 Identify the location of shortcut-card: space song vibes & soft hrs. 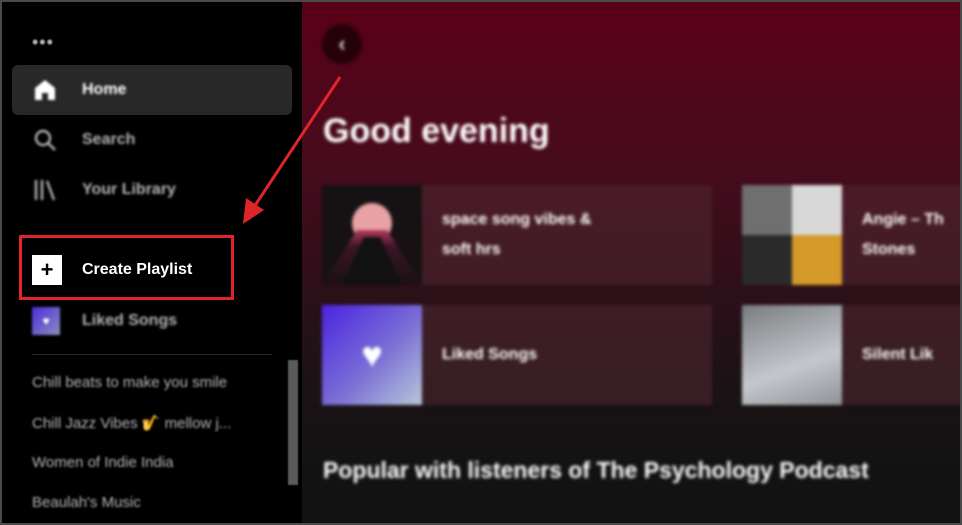
(517, 235).